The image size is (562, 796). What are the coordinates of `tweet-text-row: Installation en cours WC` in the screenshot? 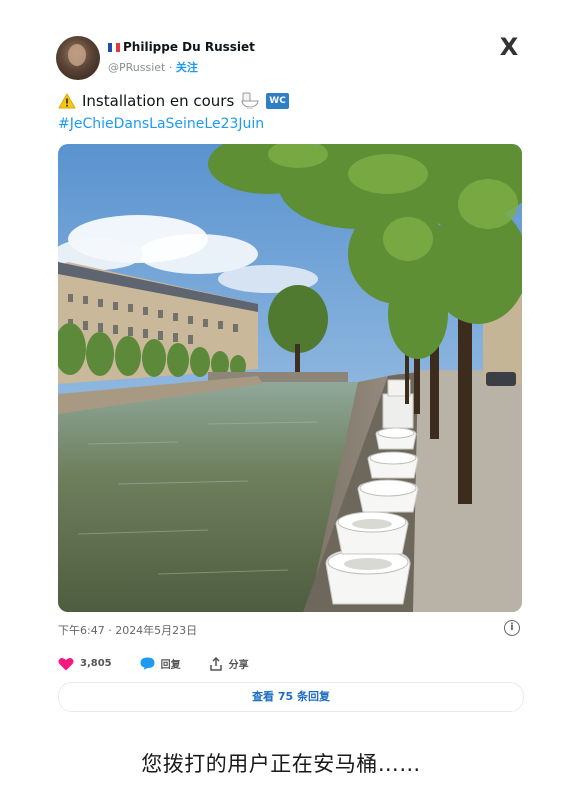 It's located at (173, 101).